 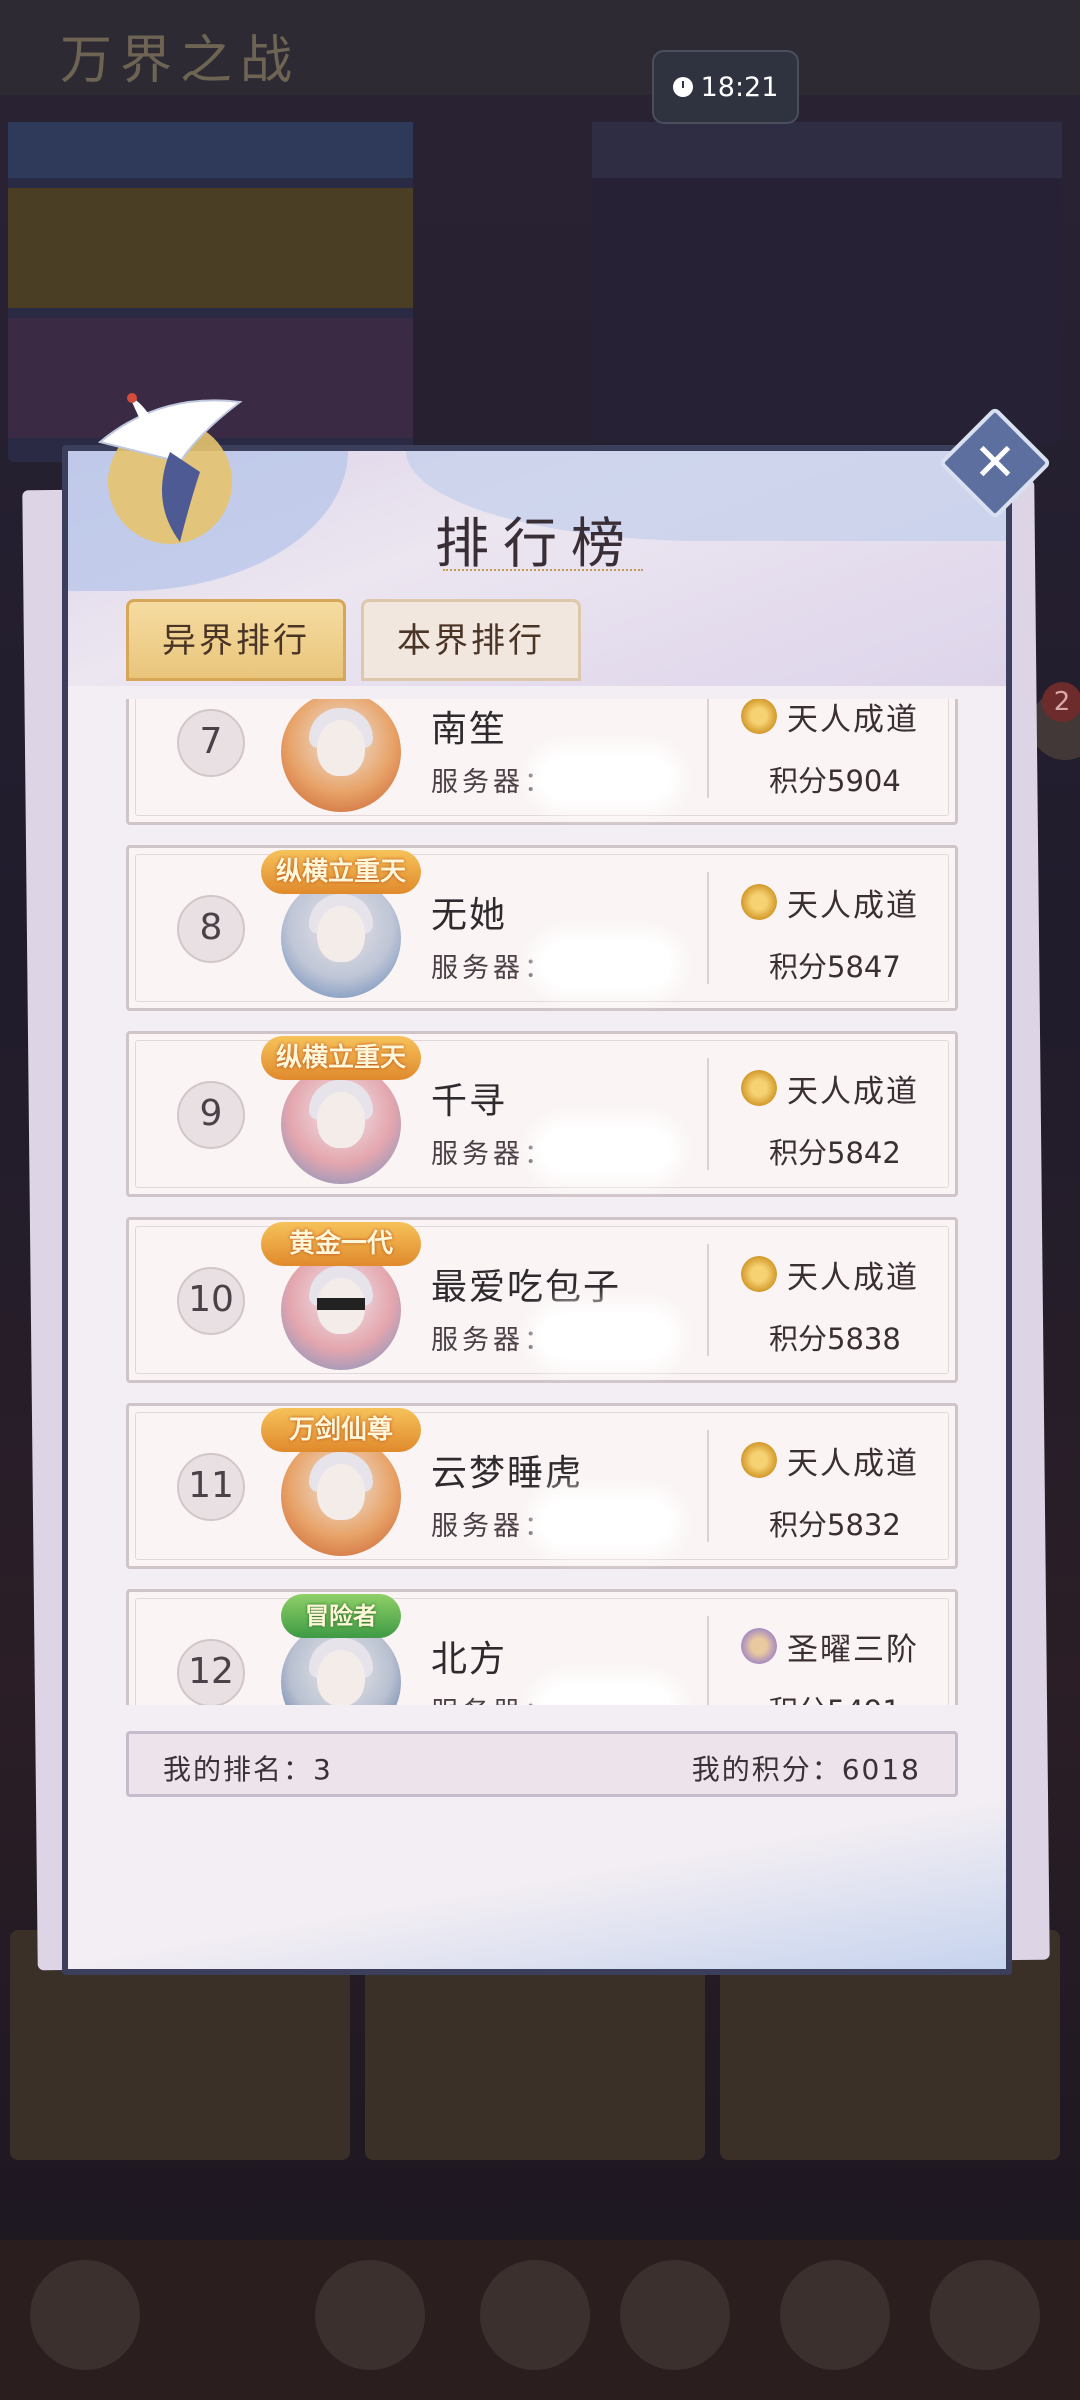 I want to click on background-side-avatar: 2, so click(x=1055, y=721).